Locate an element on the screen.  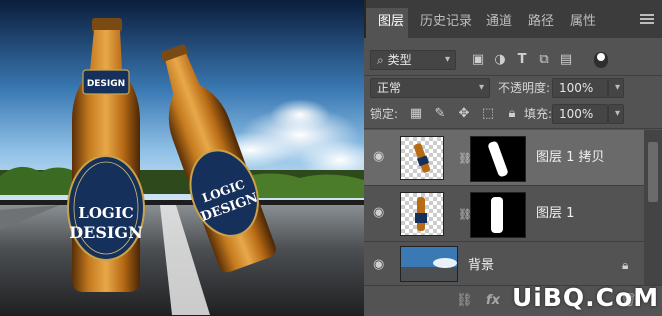
layer-row: ◉ ⛓ 图层 1 拷贝 is located at coordinates (504, 158).